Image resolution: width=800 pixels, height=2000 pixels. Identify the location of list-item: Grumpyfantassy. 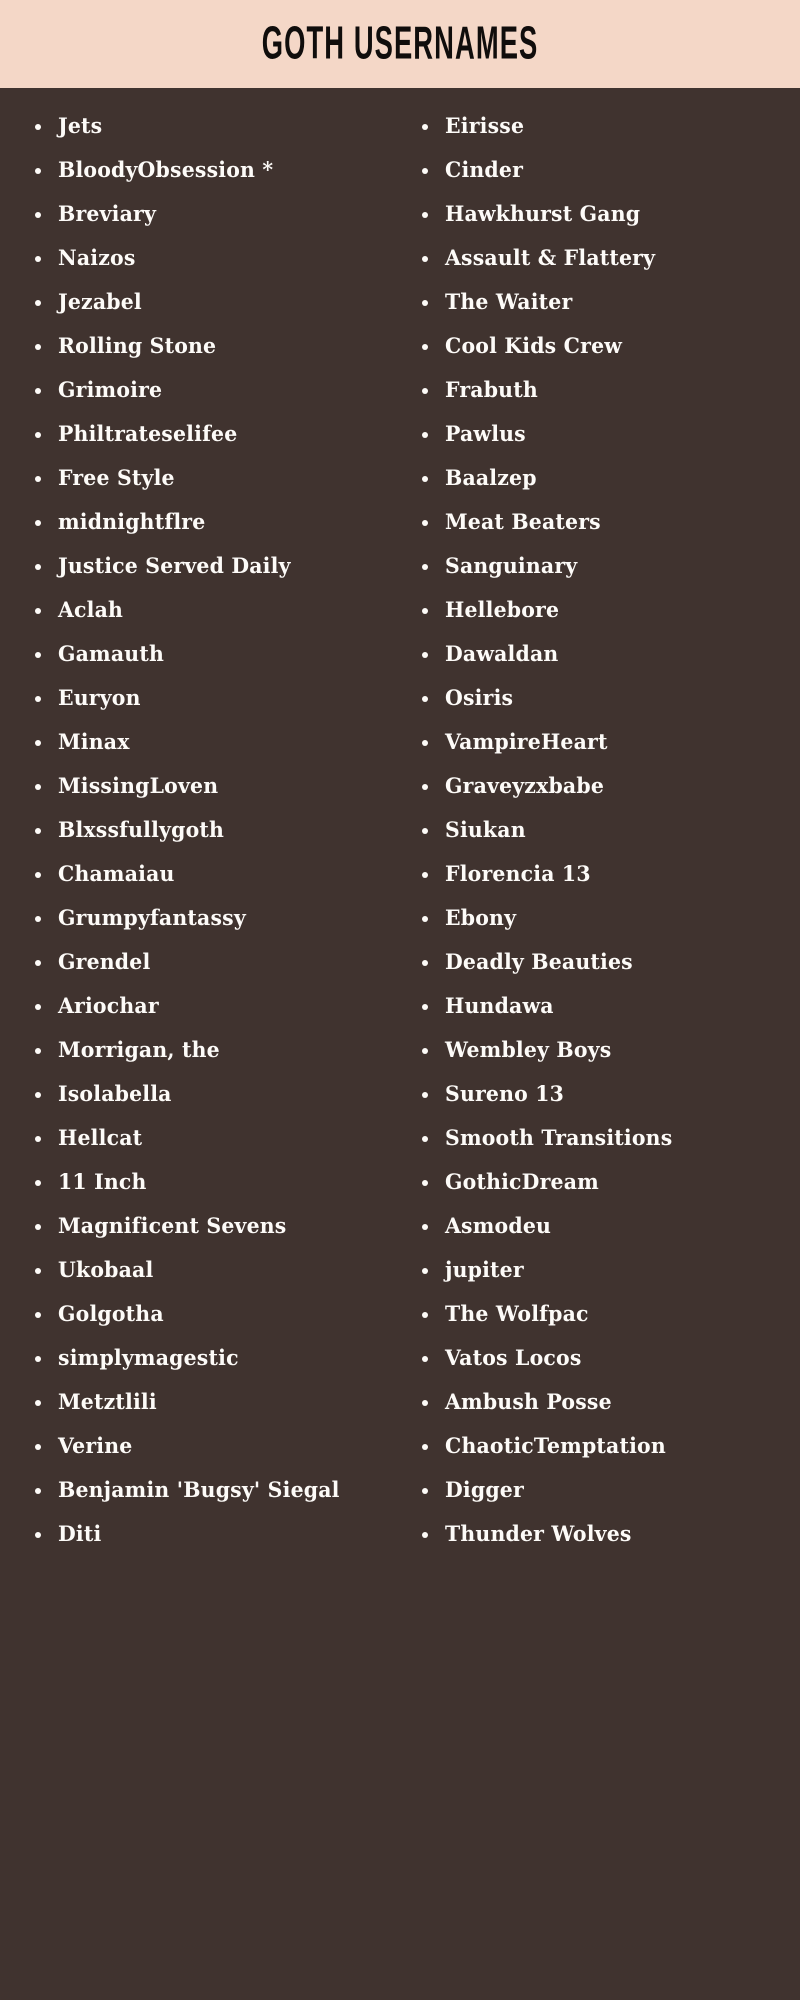
(221, 919).